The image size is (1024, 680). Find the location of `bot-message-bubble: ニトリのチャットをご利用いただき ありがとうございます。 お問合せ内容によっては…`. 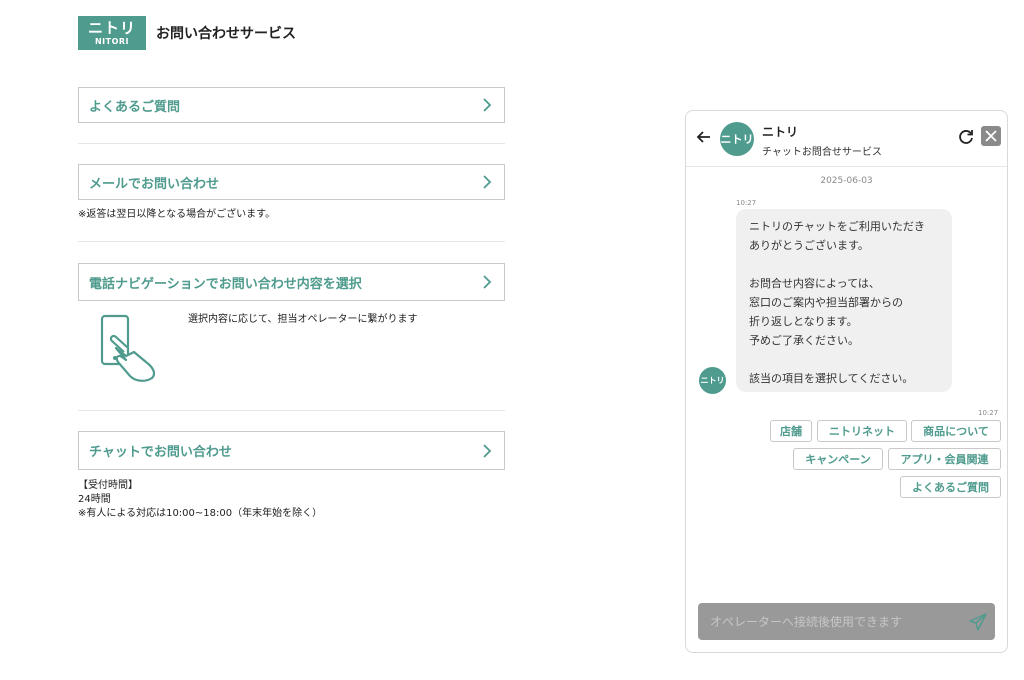

bot-message-bubble: ニトリのチャットをご利用いただき ありがとうございます。 お問合せ内容によっては… is located at coordinates (844, 300).